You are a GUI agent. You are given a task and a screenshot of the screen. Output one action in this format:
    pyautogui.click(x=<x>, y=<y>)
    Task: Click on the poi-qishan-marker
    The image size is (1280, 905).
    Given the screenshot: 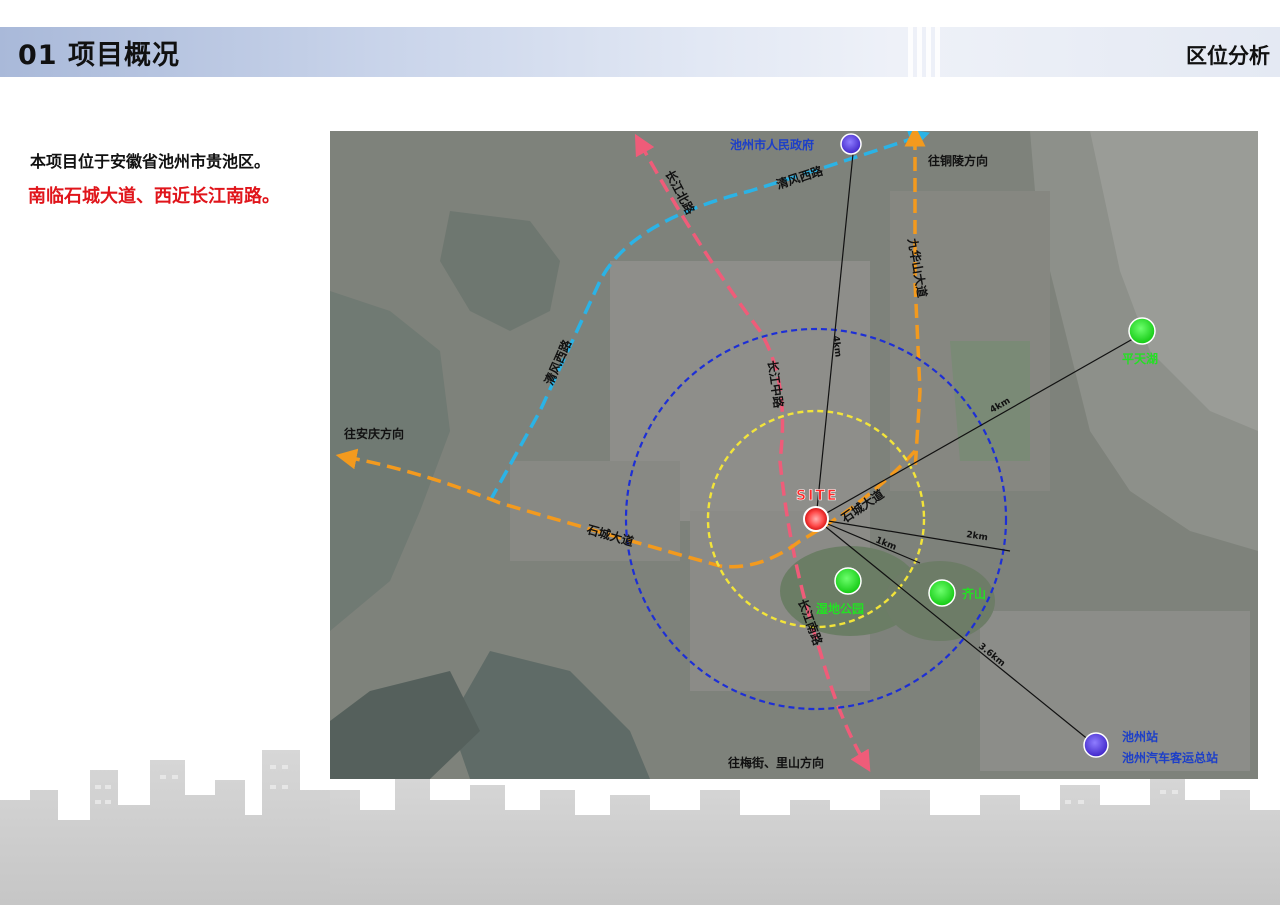 What is the action you would take?
    pyautogui.click(x=942, y=593)
    